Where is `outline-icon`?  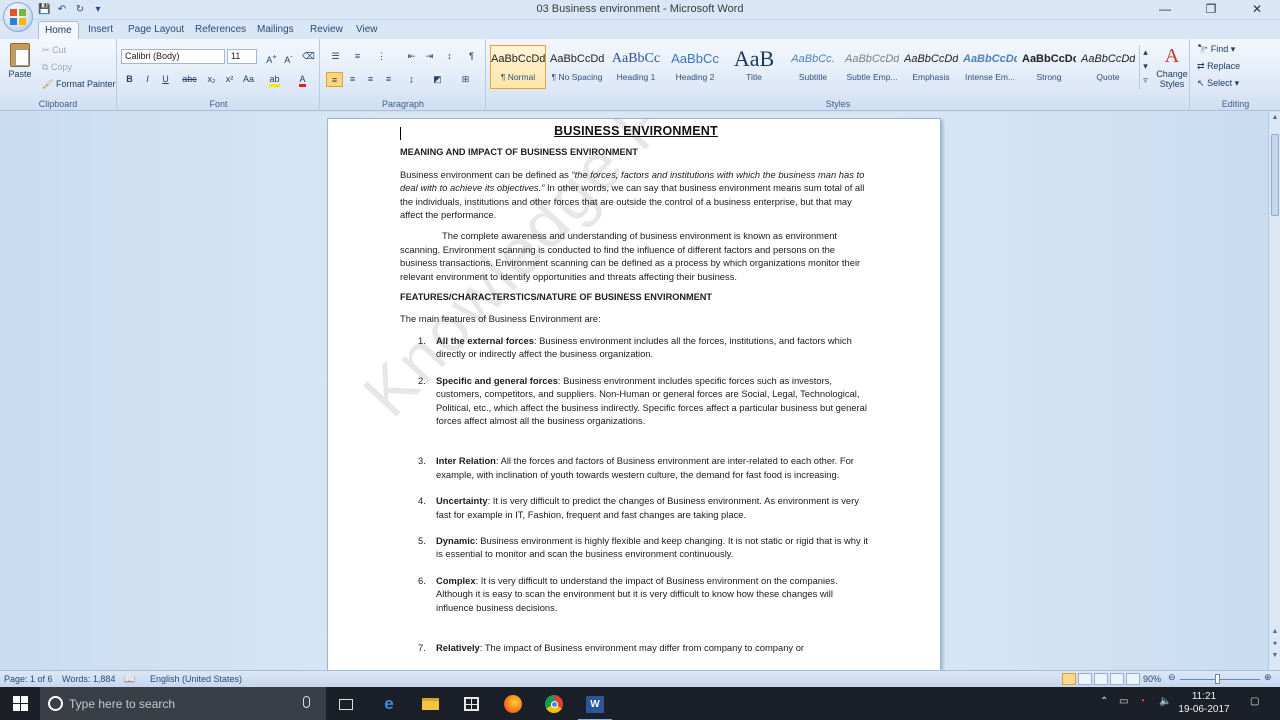
outline-icon is located at coordinates (1117, 679).